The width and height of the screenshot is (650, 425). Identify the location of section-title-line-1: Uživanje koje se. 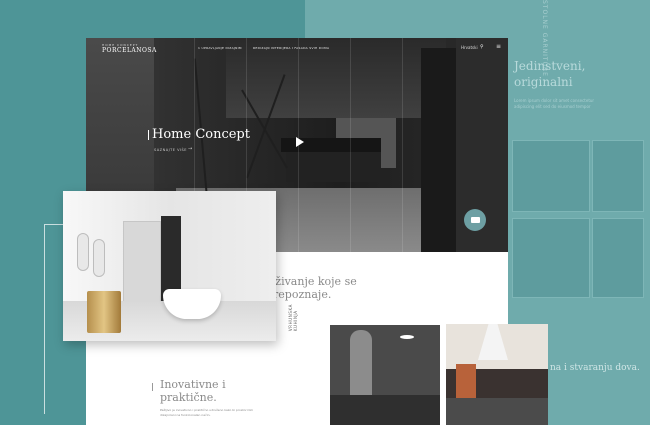
(311, 281).